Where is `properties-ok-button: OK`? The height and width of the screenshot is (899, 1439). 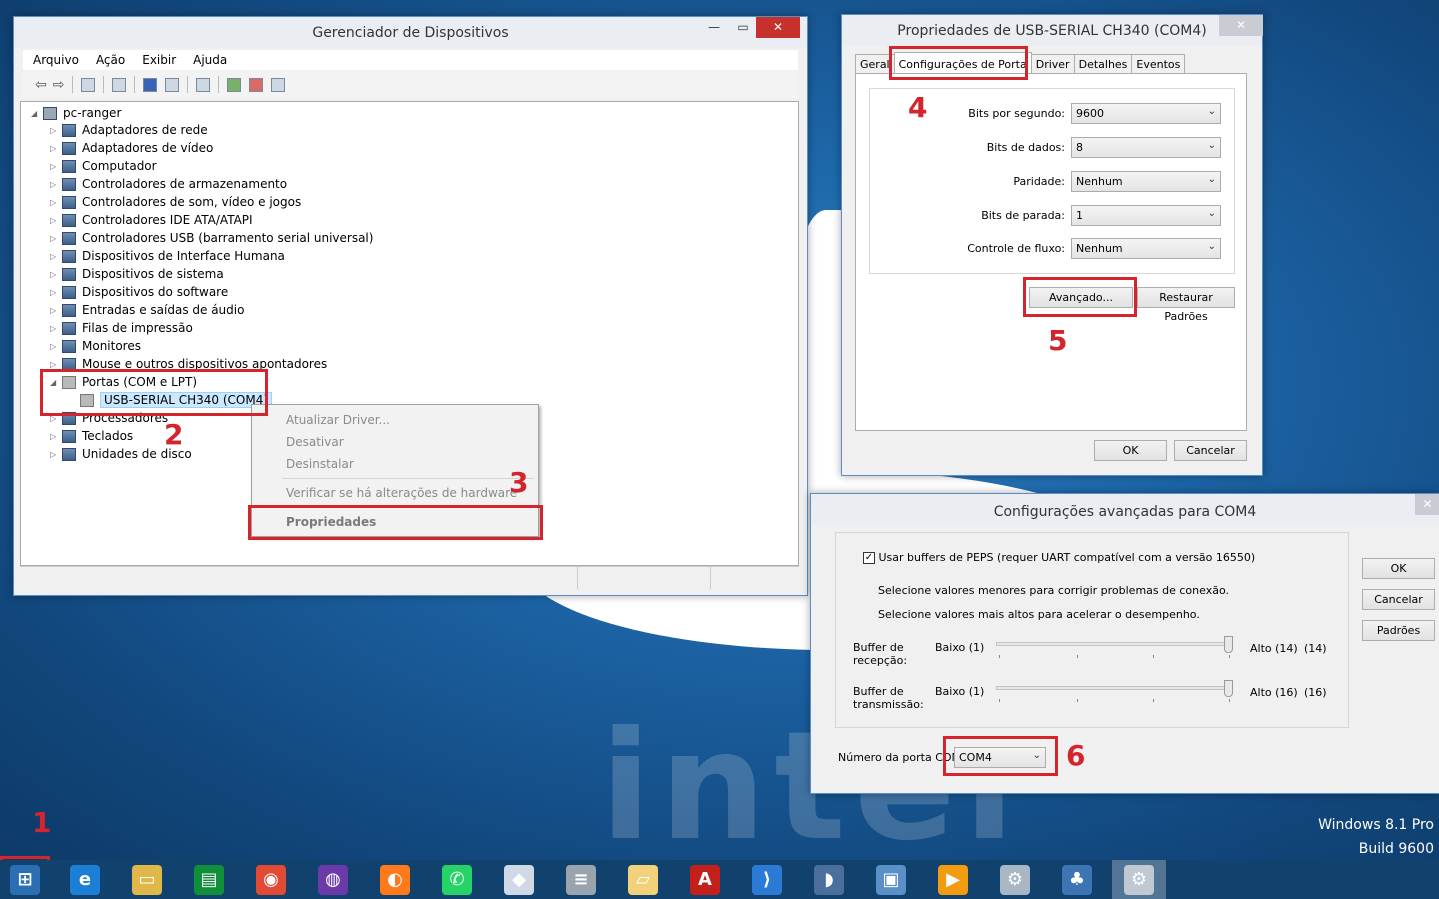
properties-ok-button: OK is located at coordinates (1130, 450).